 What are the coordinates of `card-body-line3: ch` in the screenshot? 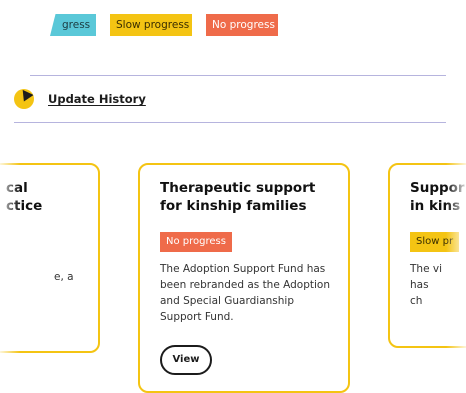 It's located at (416, 301).